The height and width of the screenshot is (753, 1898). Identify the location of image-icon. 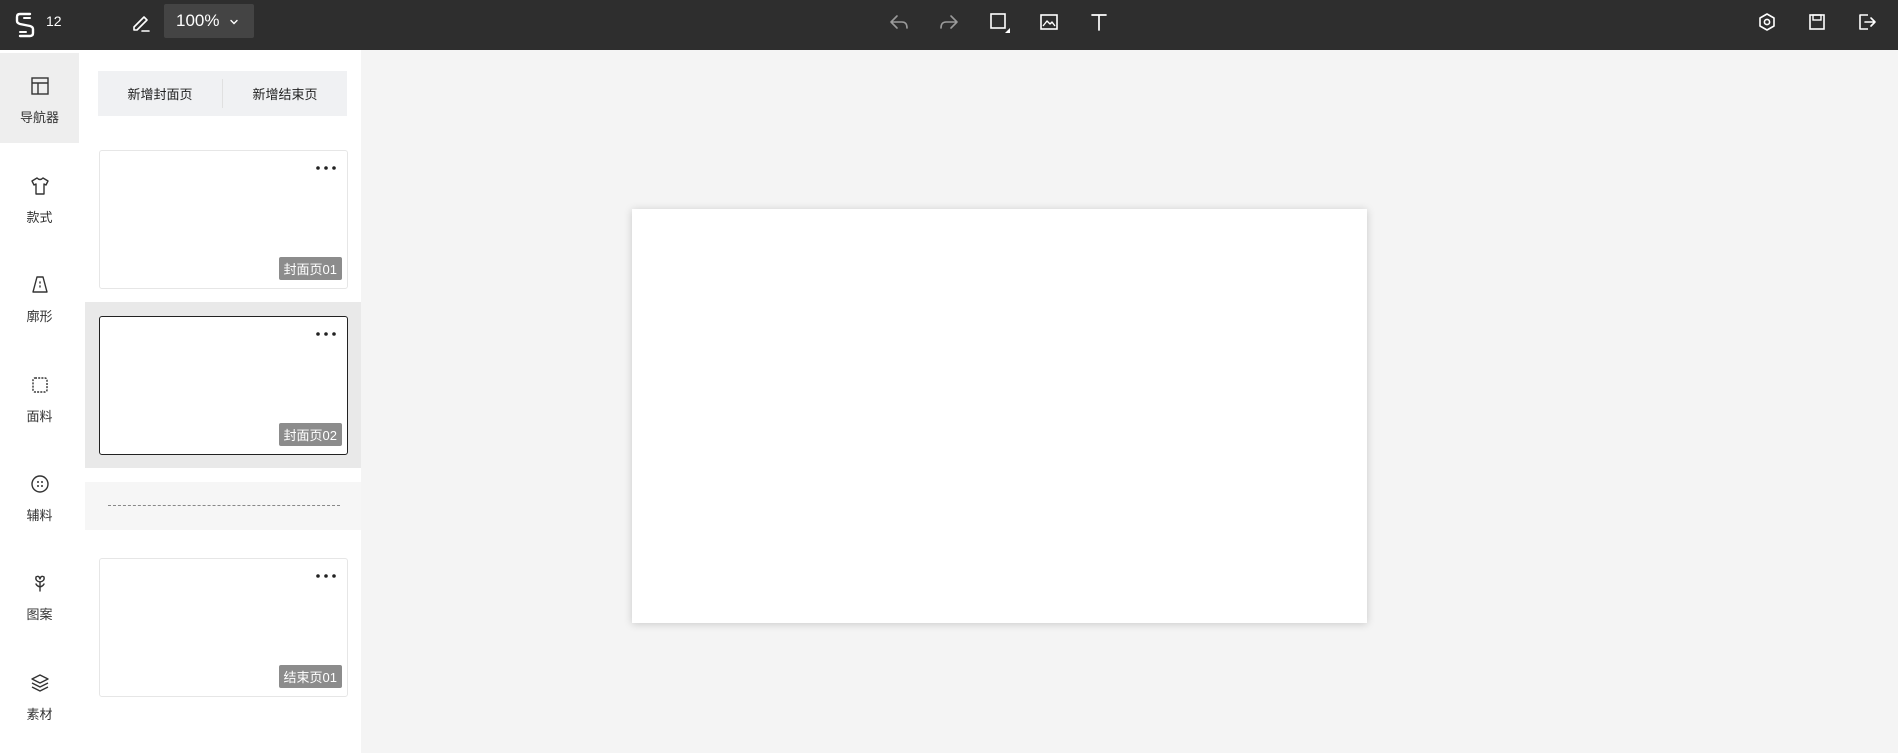
(1049, 22).